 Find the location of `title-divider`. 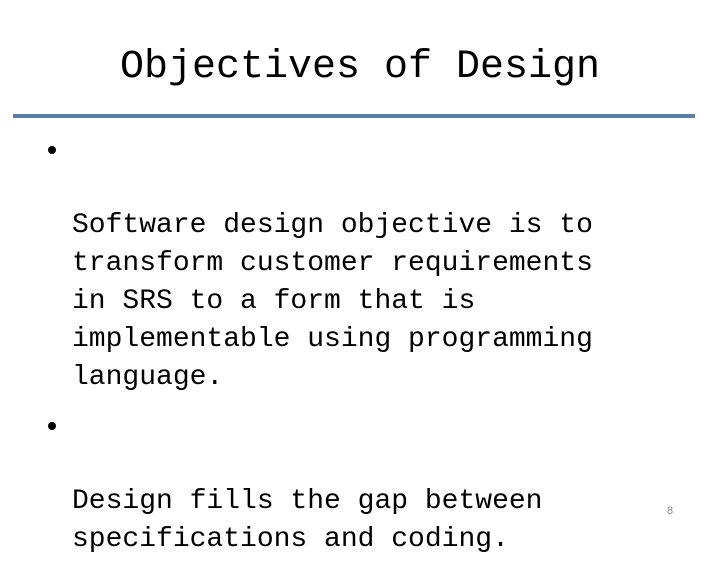

title-divider is located at coordinates (354, 116).